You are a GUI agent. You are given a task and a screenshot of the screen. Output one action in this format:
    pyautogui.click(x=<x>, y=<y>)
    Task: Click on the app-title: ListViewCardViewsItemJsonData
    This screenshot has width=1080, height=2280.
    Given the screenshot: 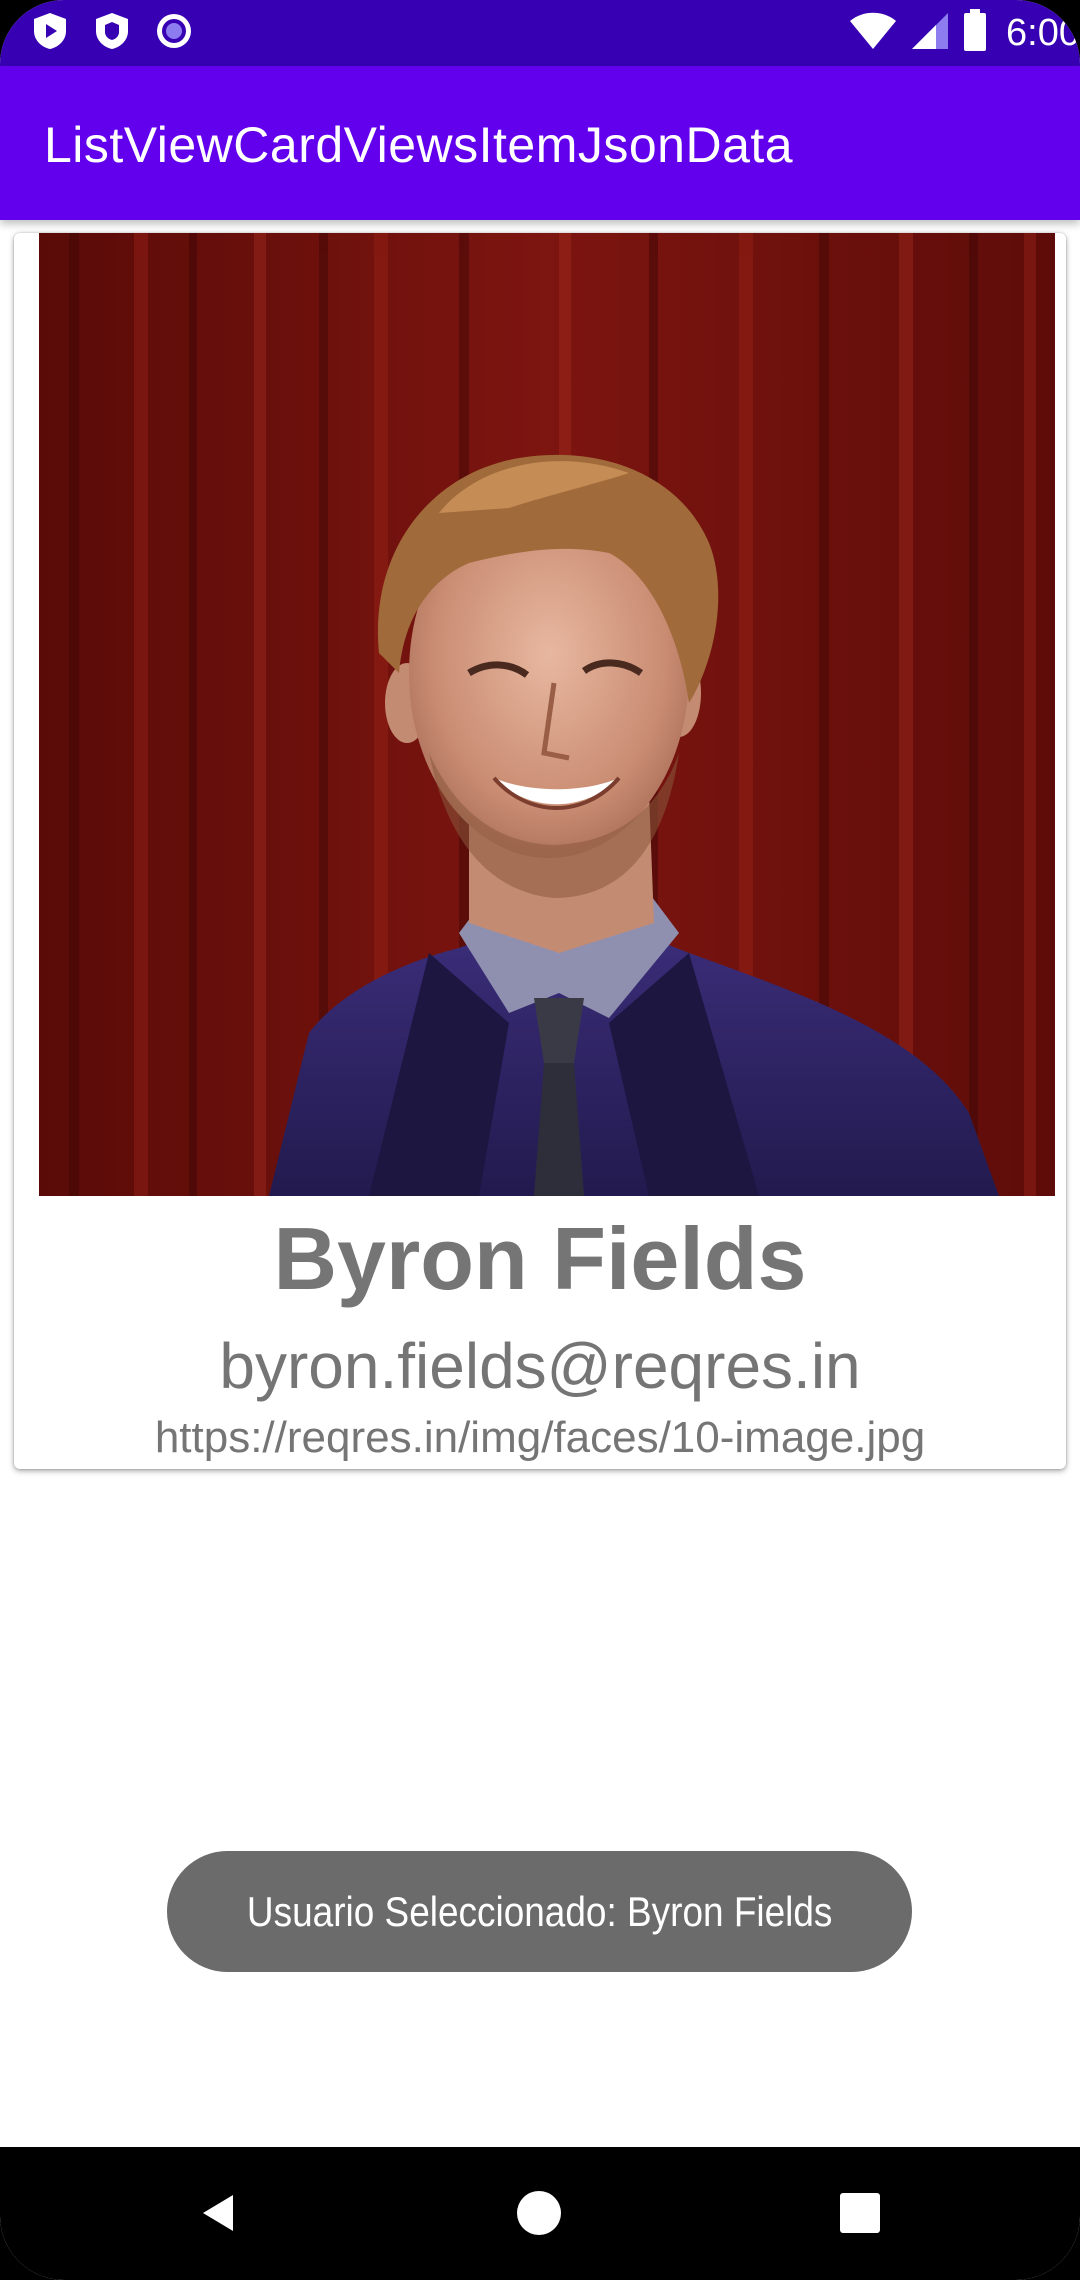 What is the action you would take?
    pyautogui.click(x=419, y=145)
    